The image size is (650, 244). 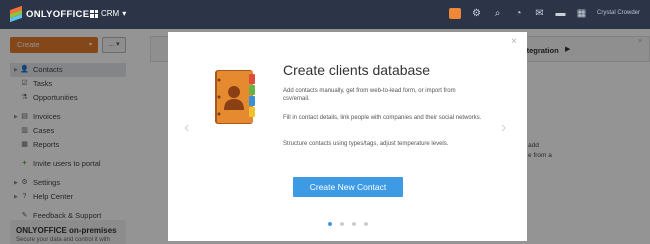 I want to click on carousel-pagination, so click(x=348, y=224).